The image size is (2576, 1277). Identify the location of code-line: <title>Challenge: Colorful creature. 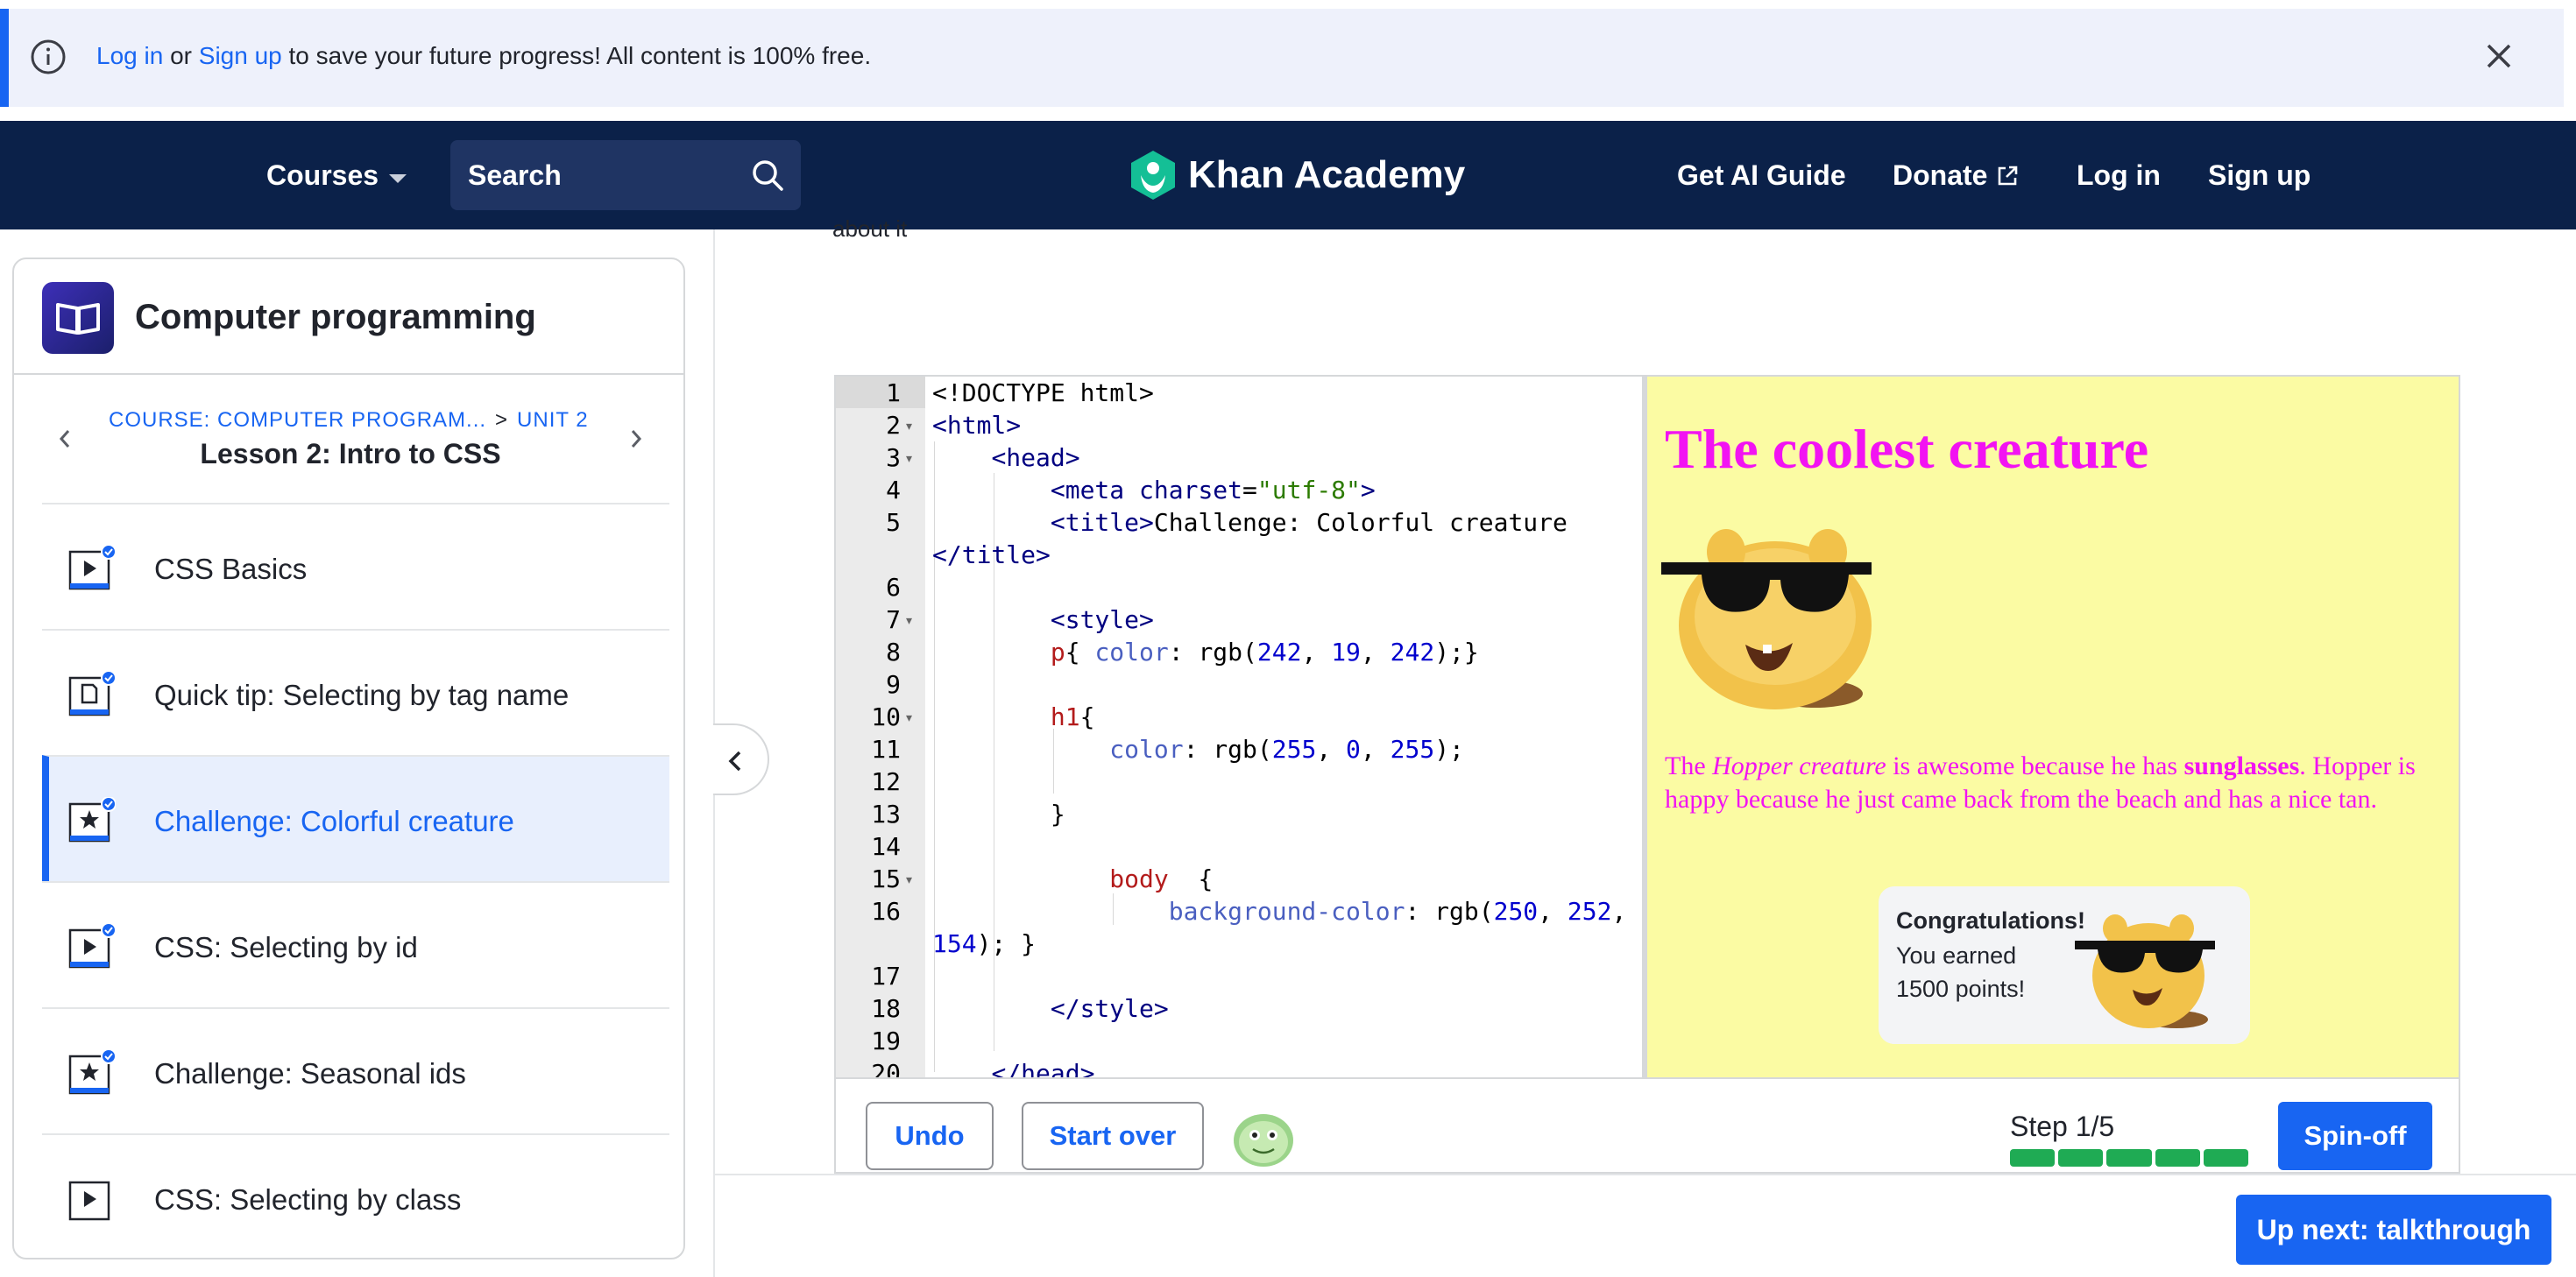
(1309, 522).